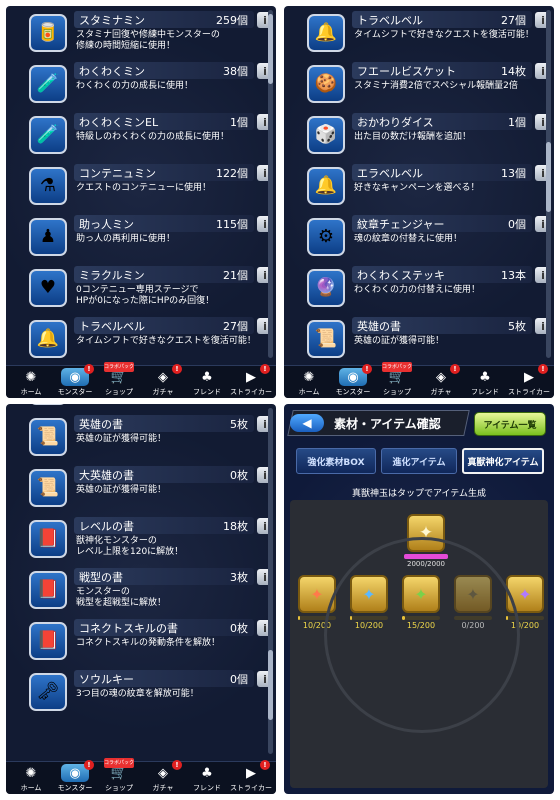  I want to click on list-item: 🔮 わくわくステッキ 13本 i わくわくの力の付替えに使用！, so click(426, 288).